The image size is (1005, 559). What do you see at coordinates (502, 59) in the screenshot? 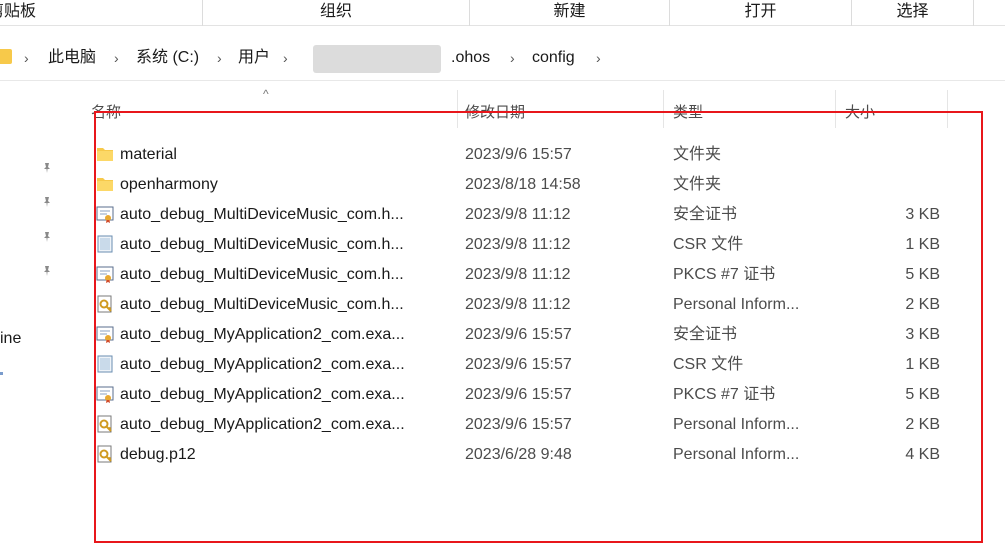
I see `address-bar: › 此电脑 › 系统 (C:) › 用户 › .ohos › config ›` at bounding box center [502, 59].